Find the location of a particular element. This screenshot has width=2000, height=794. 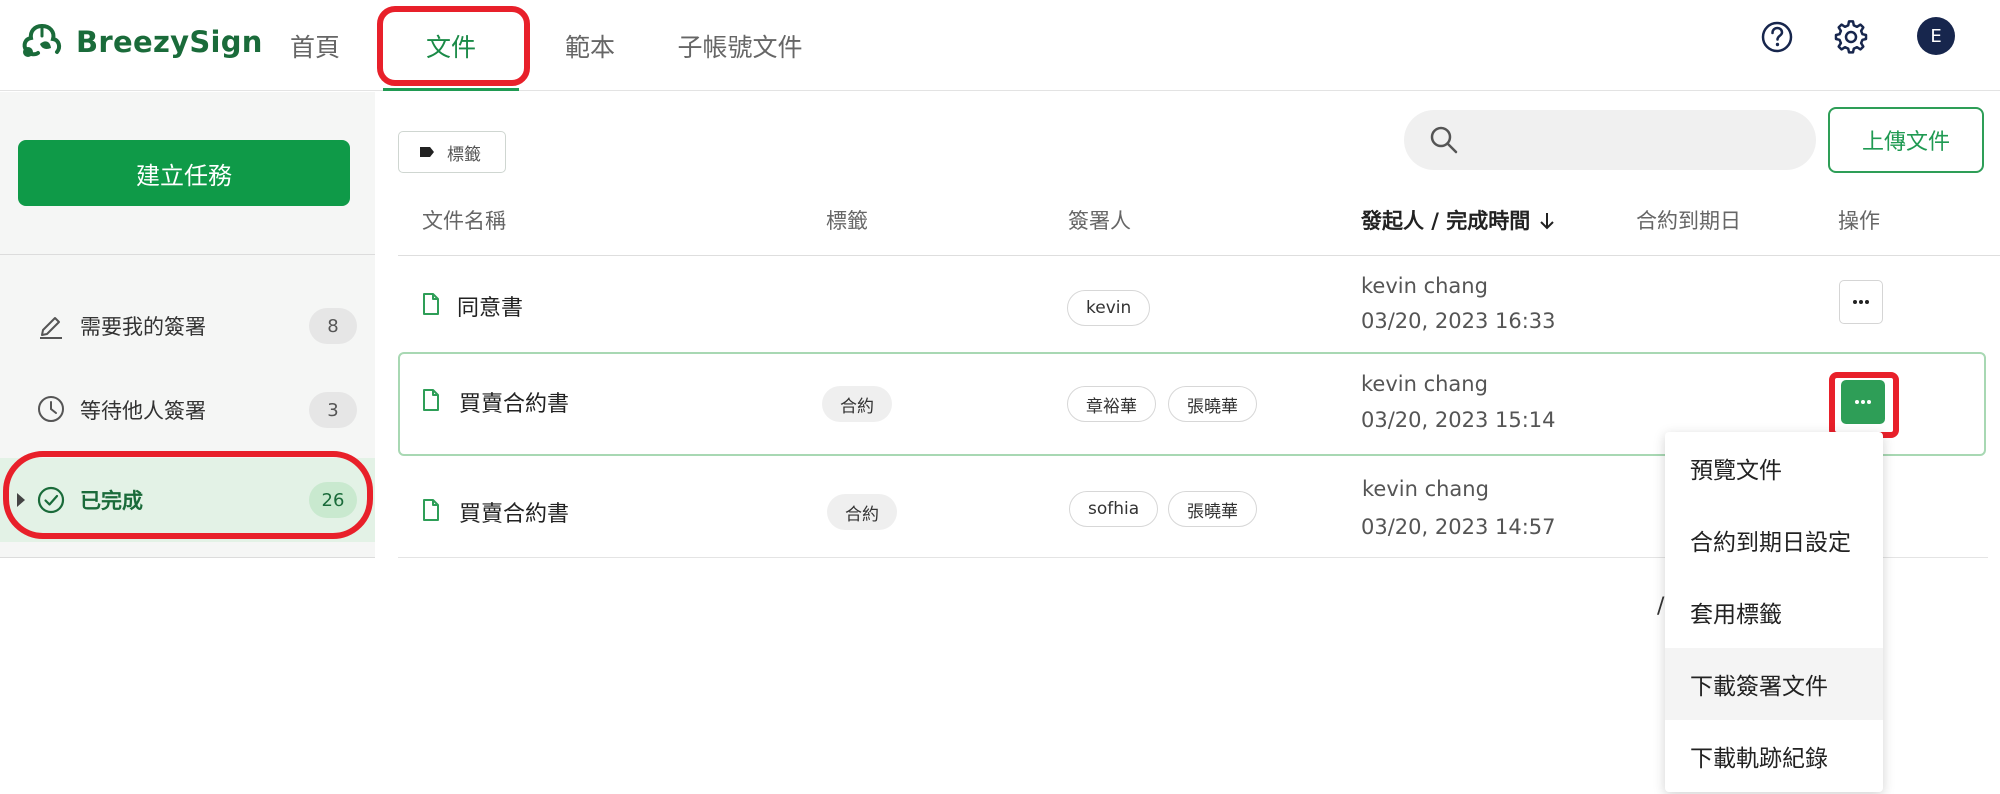

sidebar-item-label: 需要我的簽署 is located at coordinates (143, 327).